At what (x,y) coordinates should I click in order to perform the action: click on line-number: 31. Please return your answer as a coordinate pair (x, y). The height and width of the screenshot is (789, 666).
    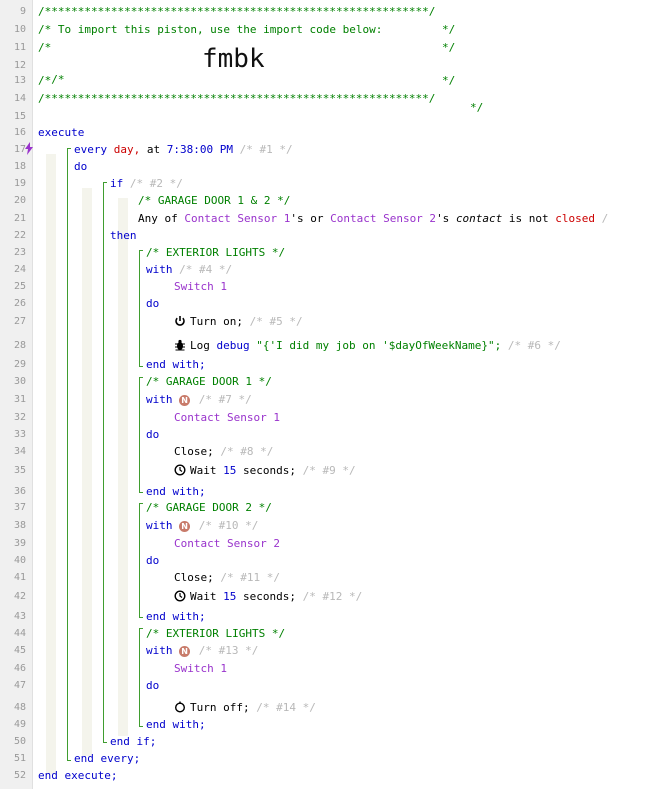
    Looking at the image, I should click on (19, 399).